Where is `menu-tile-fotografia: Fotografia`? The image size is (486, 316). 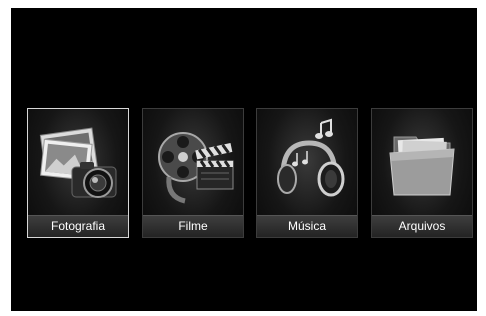
menu-tile-fotografia: Fotografia is located at coordinates (78, 173).